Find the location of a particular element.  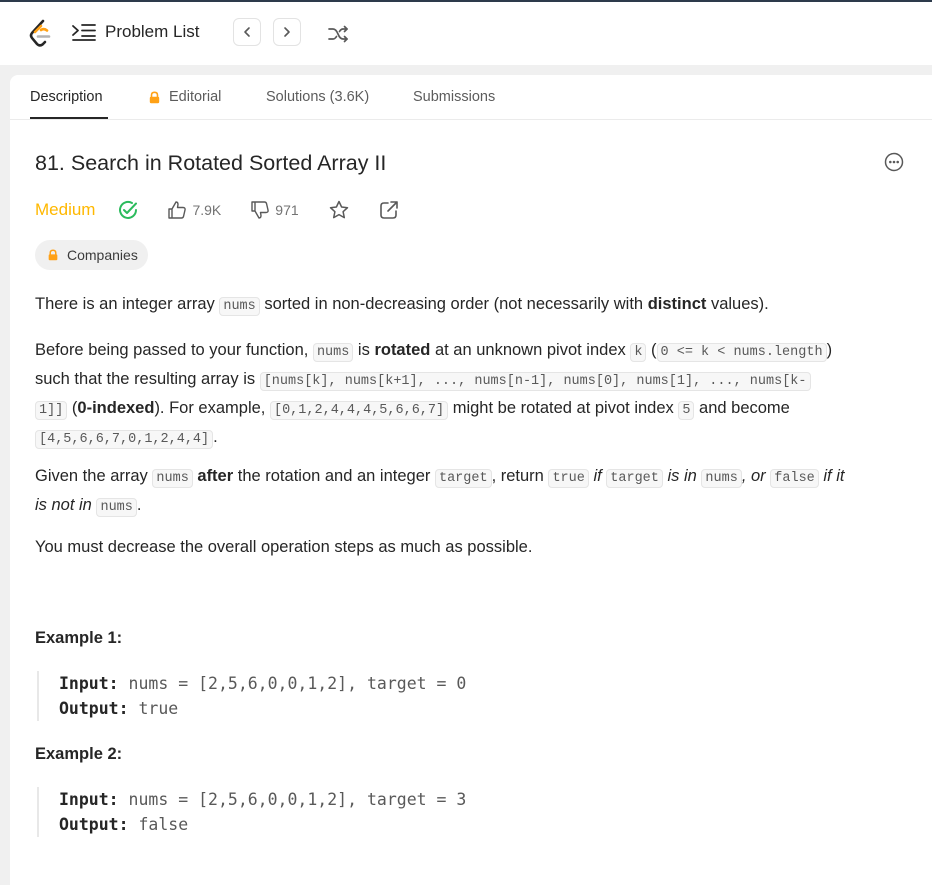

like-button: 7.9K is located at coordinates (194, 210).